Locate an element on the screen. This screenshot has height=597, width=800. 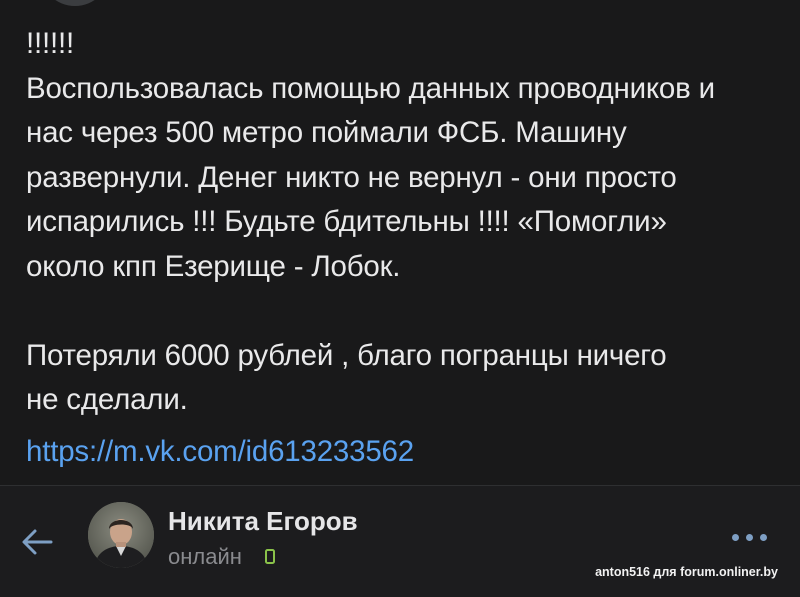
profile-link: https://m.vk.com/id613233562 is located at coordinates (220, 452).